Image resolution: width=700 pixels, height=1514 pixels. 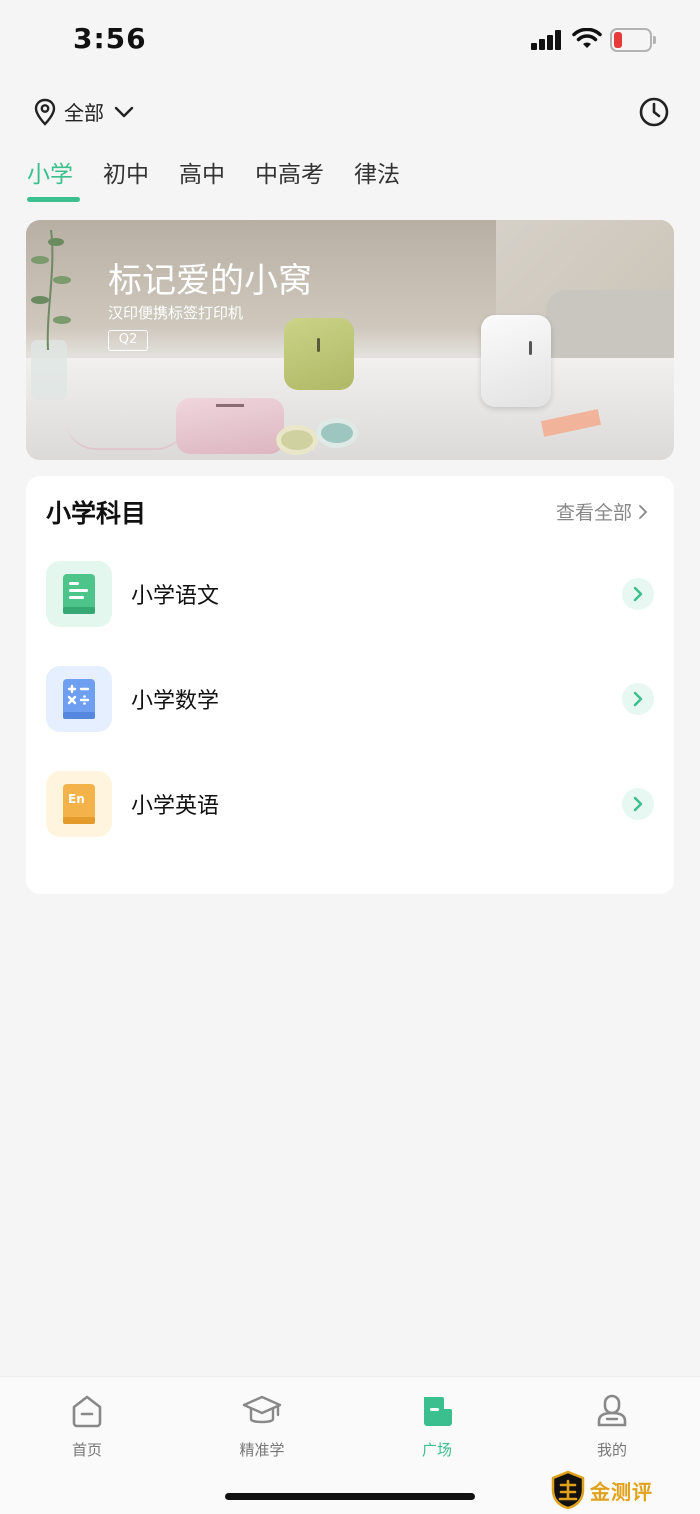 What do you see at coordinates (50, 175) in the screenshot?
I see `tab-label: 小学` at bounding box center [50, 175].